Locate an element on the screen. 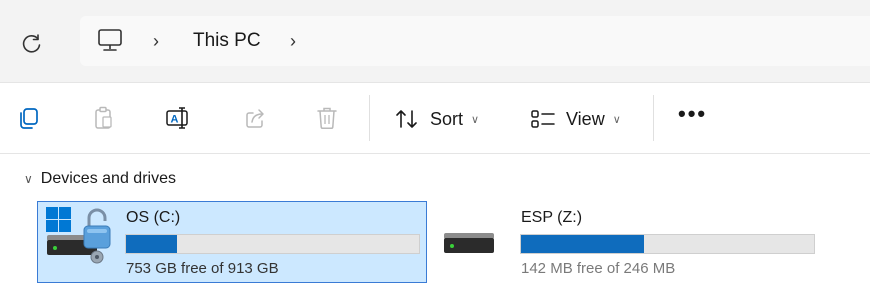 The image size is (870, 294). drive-icon is located at coordinates (469, 245).